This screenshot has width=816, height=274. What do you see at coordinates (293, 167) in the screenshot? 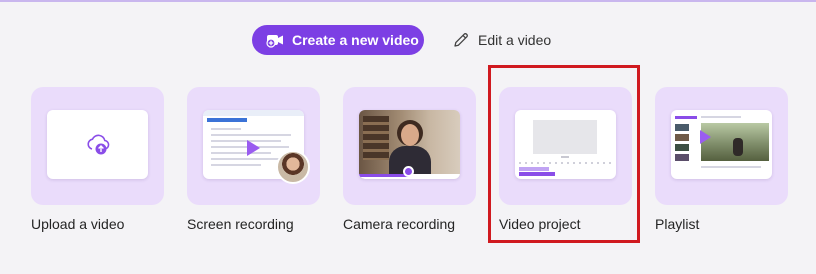
I see `webcam-avatar` at bounding box center [293, 167].